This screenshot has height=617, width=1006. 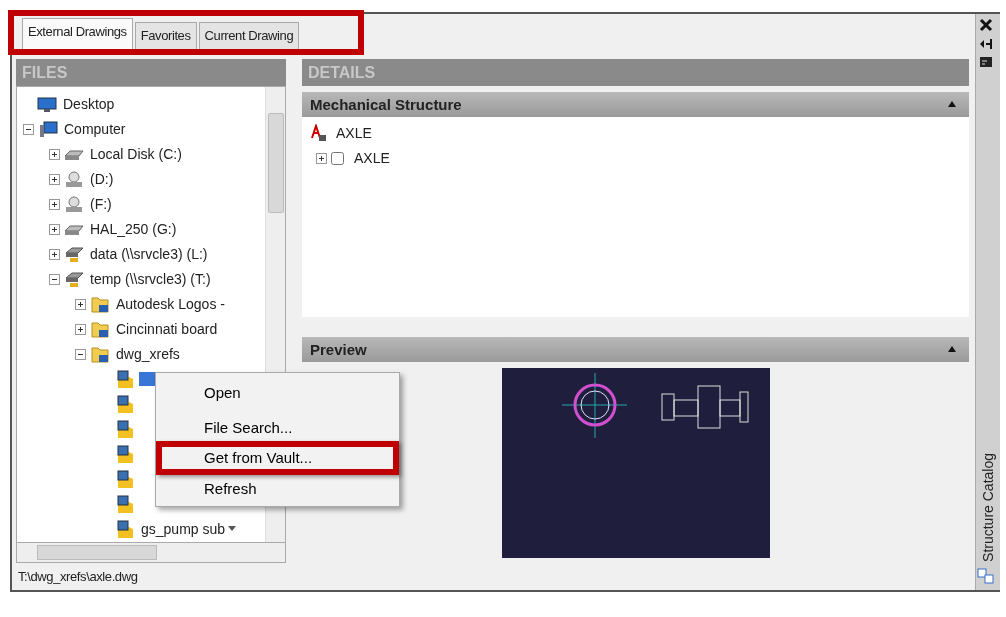 I want to click on computer-icon, so click(x=48, y=129).